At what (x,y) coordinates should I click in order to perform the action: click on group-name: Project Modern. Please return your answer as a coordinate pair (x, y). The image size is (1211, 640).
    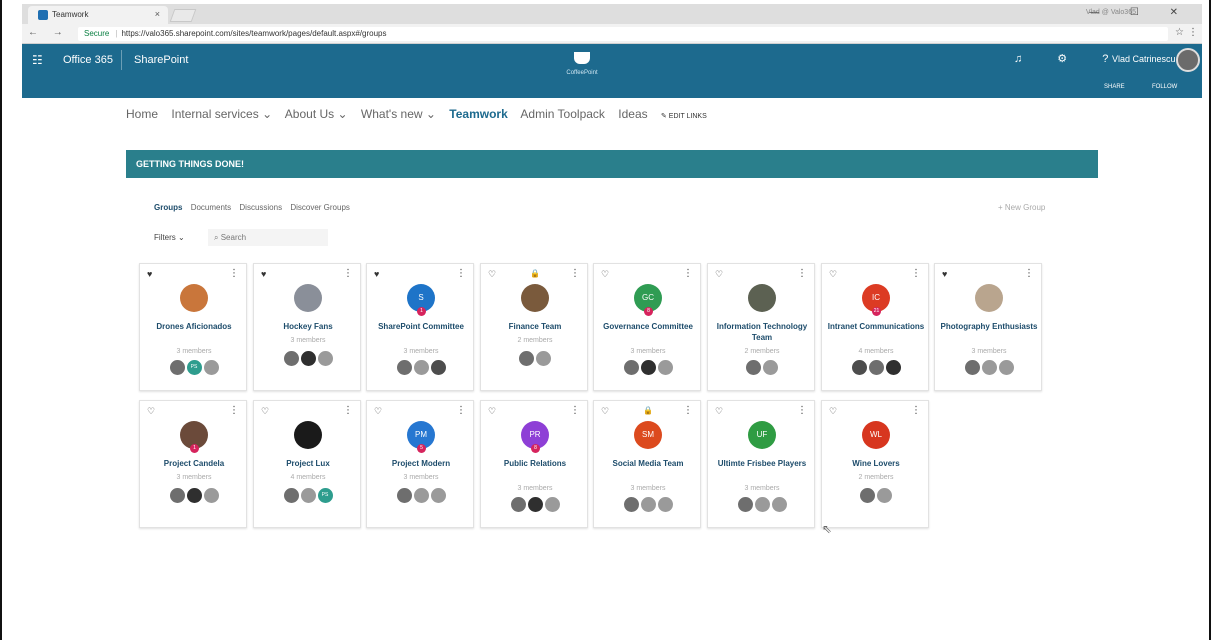
    Looking at the image, I should click on (421, 463).